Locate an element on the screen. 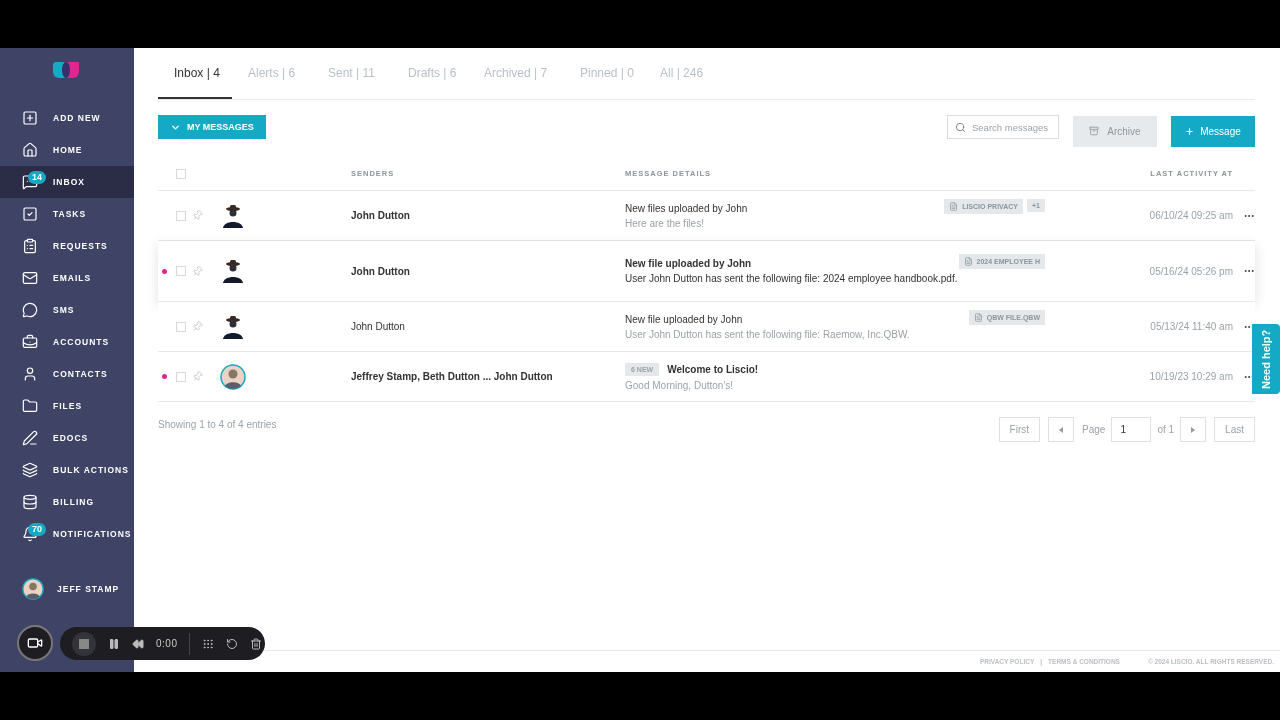 The image size is (1280, 720). left-triangle-icon is located at coordinates (1061, 429).